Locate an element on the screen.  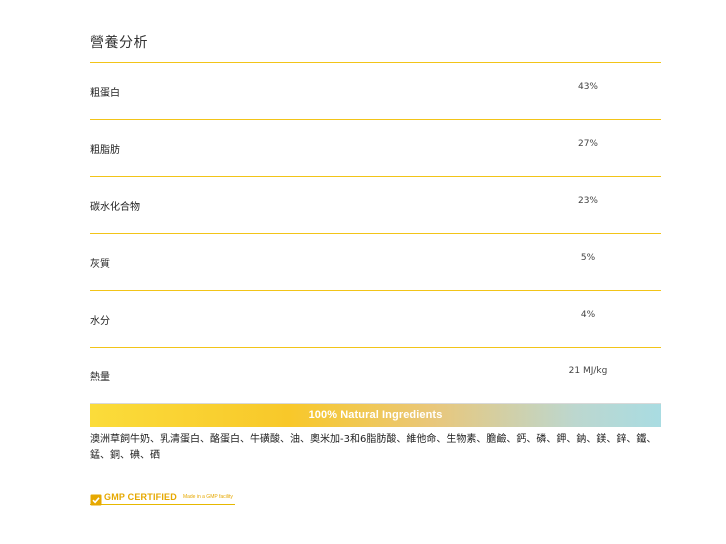
nutrient-label: 水分 is located at coordinates (100, 321).